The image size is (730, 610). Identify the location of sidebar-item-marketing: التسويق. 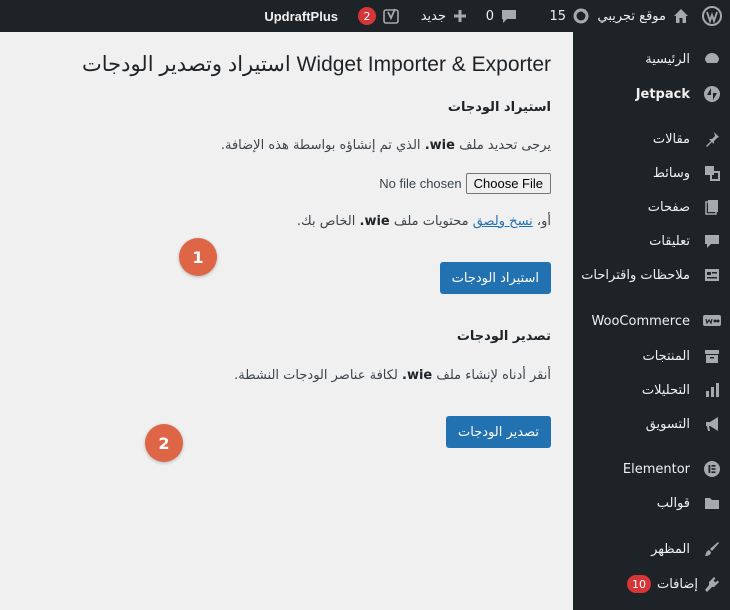
(651, 424).